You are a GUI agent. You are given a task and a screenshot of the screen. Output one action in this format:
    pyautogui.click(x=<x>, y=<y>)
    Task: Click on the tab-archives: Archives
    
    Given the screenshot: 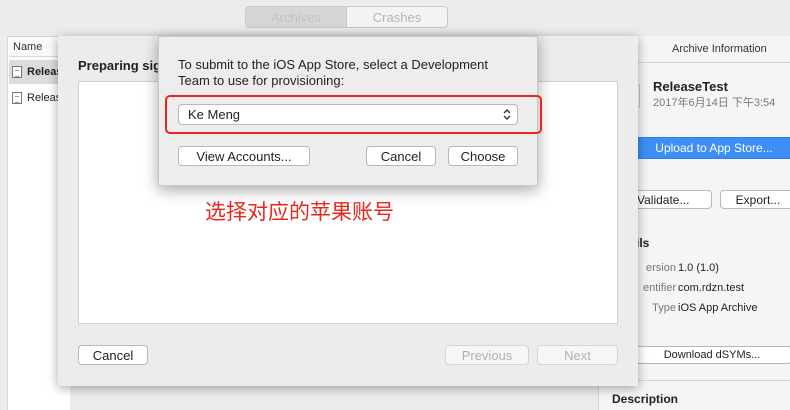 What is the action you would take?
    pyautogui.click(x=296, y=17)
    